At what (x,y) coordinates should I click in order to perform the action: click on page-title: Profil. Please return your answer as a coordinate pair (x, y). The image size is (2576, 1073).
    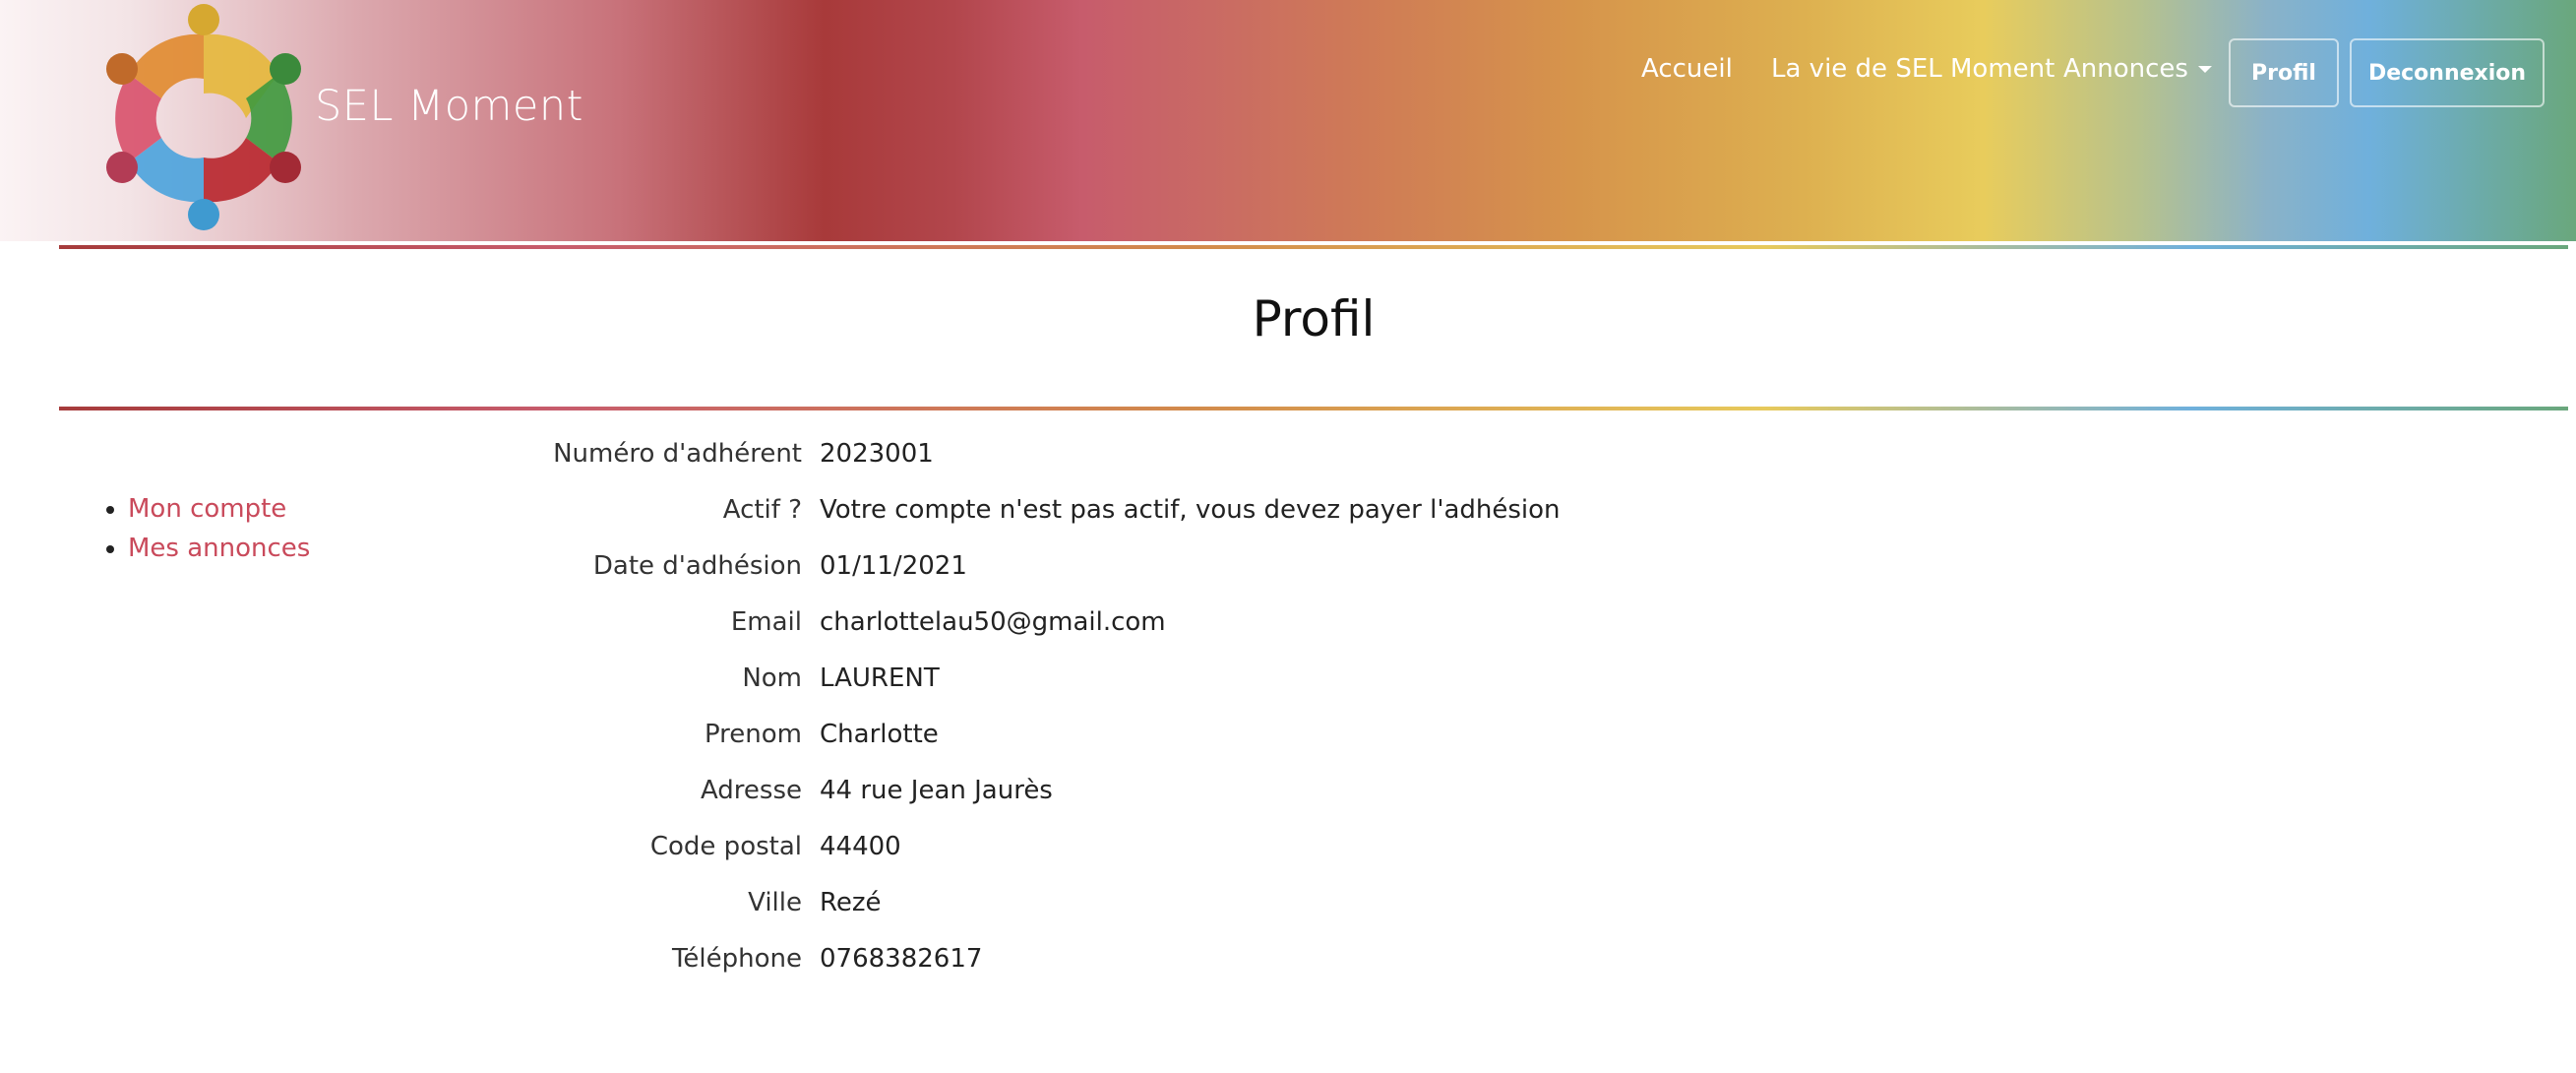
    Looking at the image, I should click on (1314, 318).